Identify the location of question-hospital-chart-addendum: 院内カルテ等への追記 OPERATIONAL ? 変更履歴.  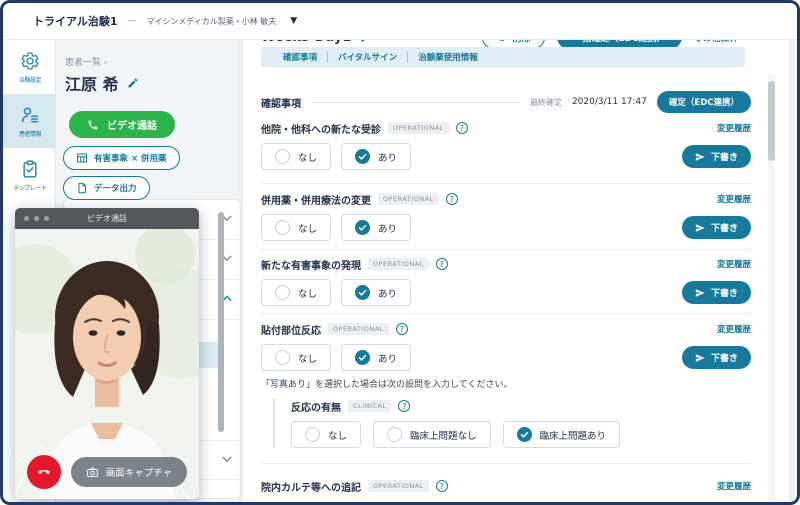
(506, 486).